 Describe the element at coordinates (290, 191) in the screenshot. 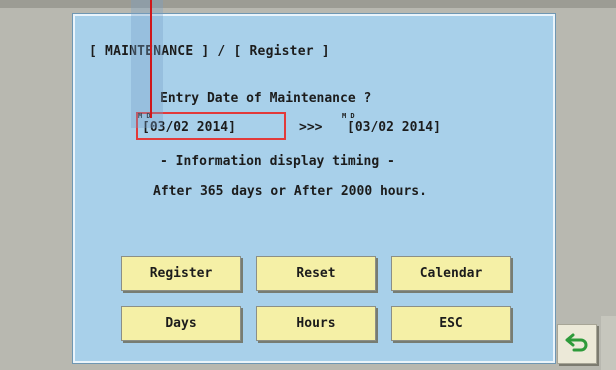

I see `info-display-timing-text: After 365 days or After 2000 hours.` at that location.